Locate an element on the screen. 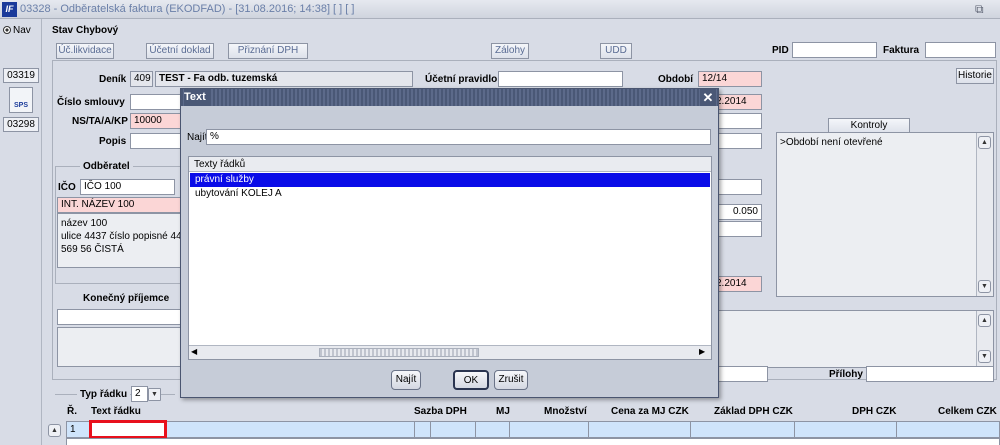 The image size is (1000, 445). denik-label: Deník is located at coordinates (113, 79).